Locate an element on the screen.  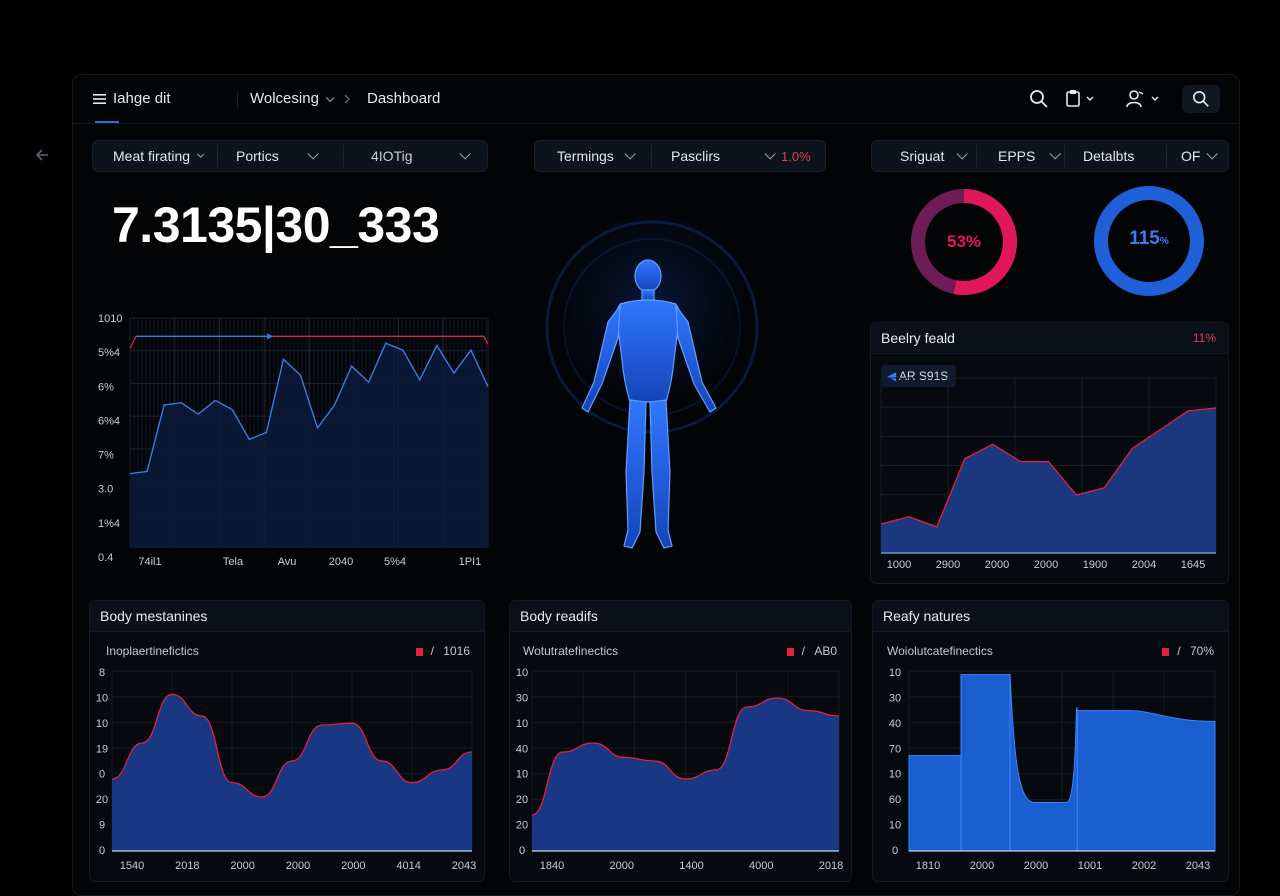
magnifier-icon is located at coordinates (1200, 98).